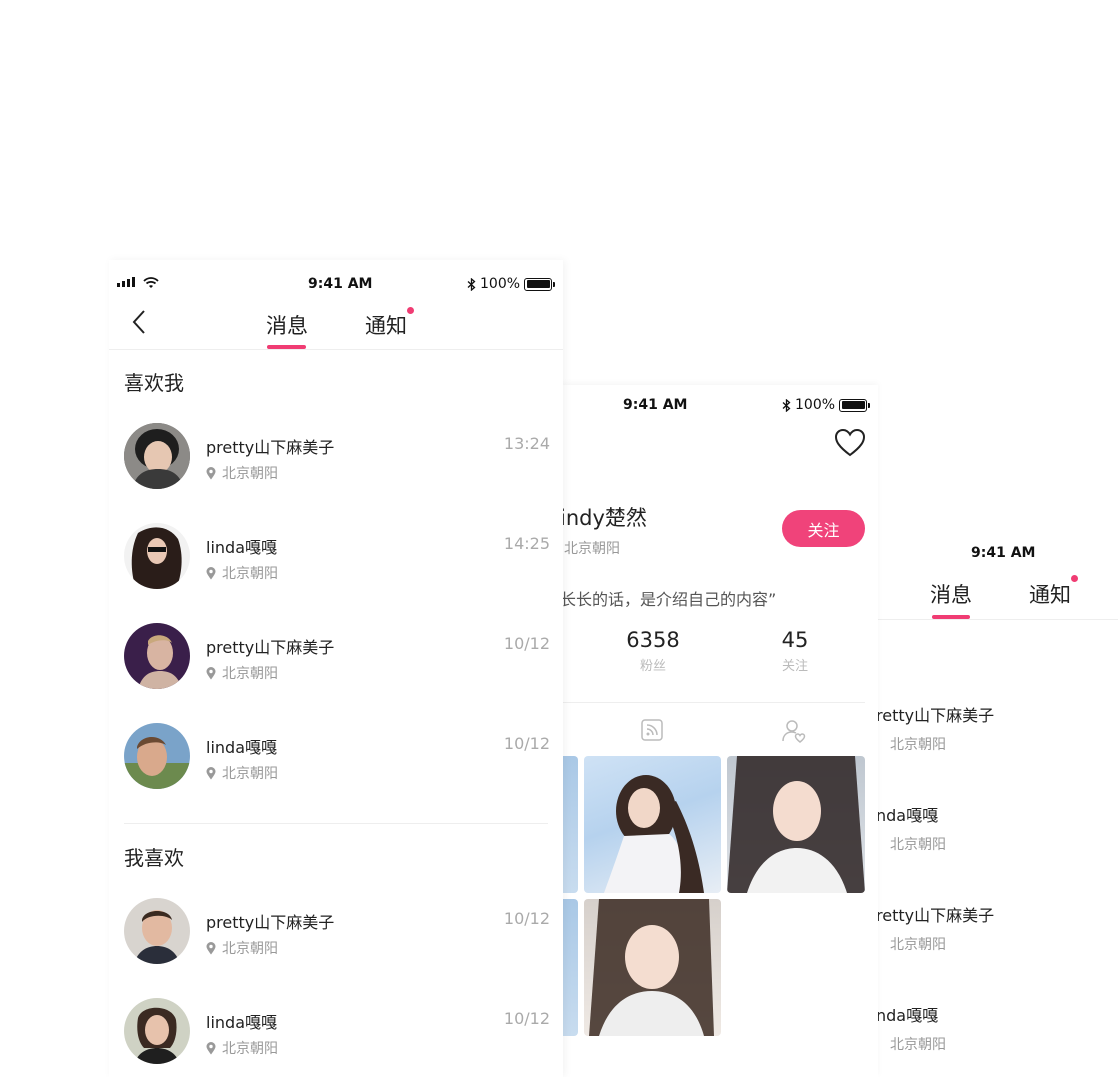 The width and height of the screenshot is (1118, 1077). What do you see at coordinates (652, 666) in the screenshot?
I see `stat-label: 粉丝` at bounding box center [652, 666].